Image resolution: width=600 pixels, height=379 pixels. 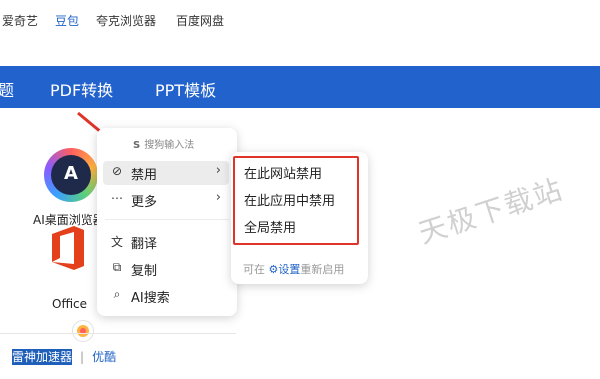 I want to click on settings-link: 设置, so click(x=289, y=269).